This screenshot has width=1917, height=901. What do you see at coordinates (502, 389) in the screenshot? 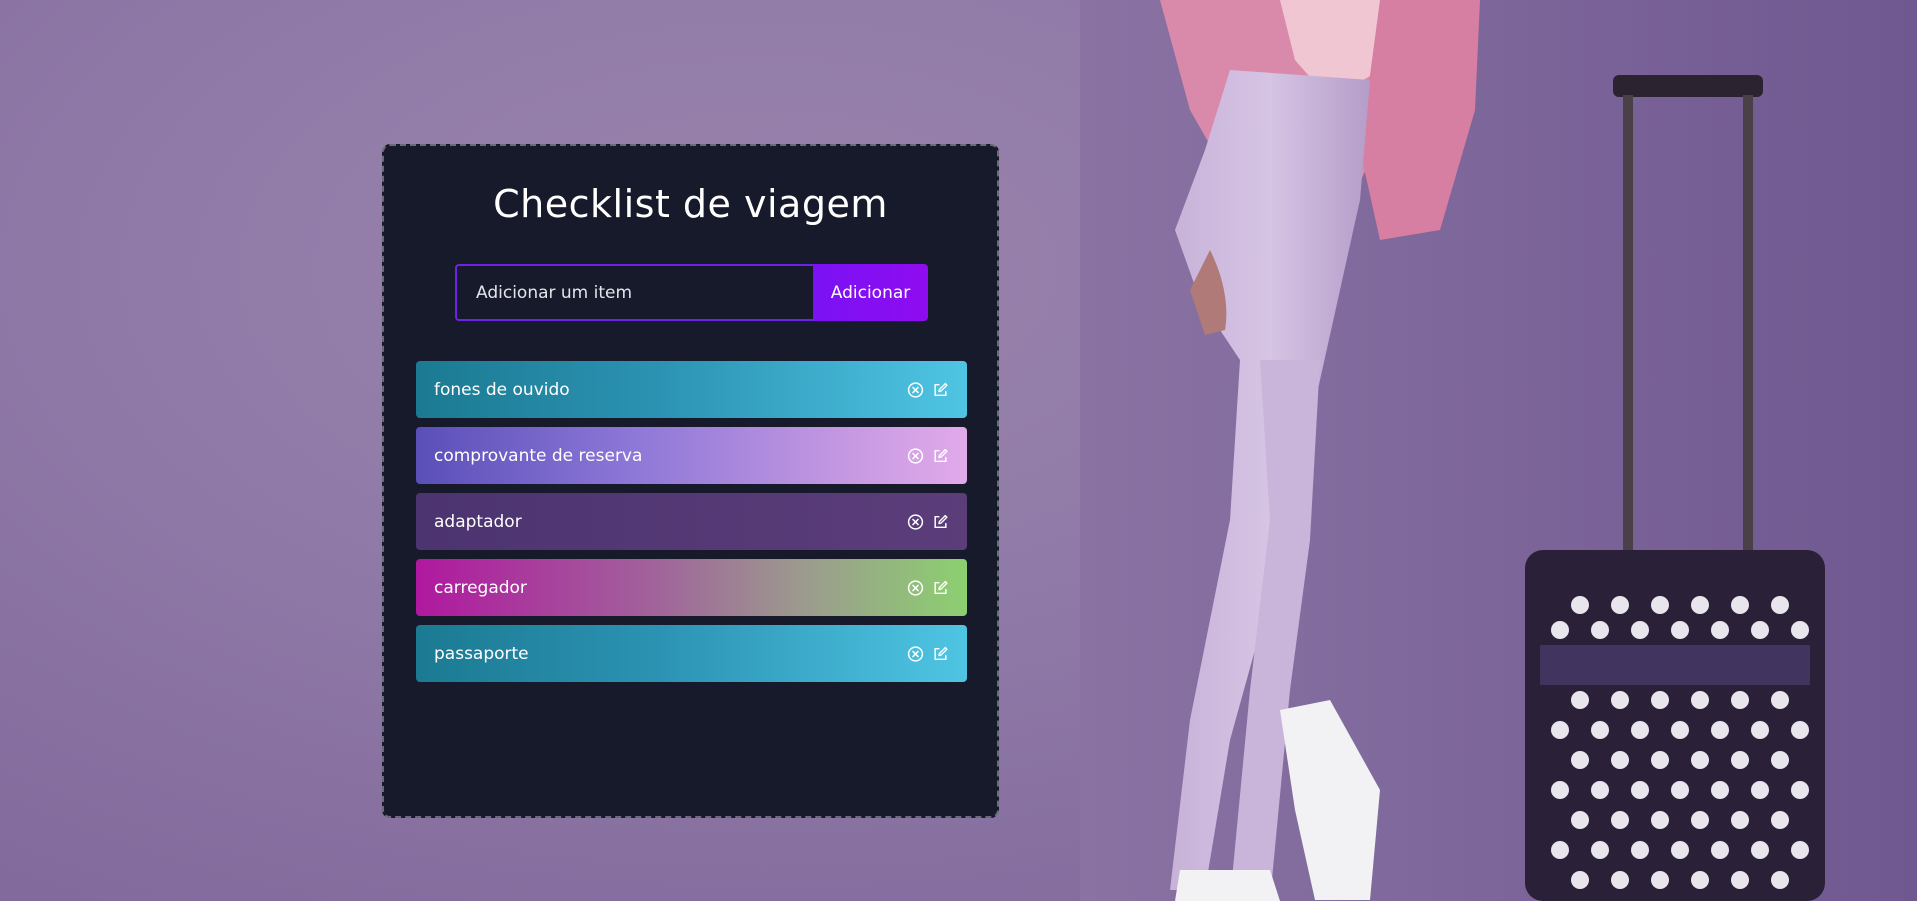
I see `list-item-label: fones de ouvido` at bounding box center [502, 389].